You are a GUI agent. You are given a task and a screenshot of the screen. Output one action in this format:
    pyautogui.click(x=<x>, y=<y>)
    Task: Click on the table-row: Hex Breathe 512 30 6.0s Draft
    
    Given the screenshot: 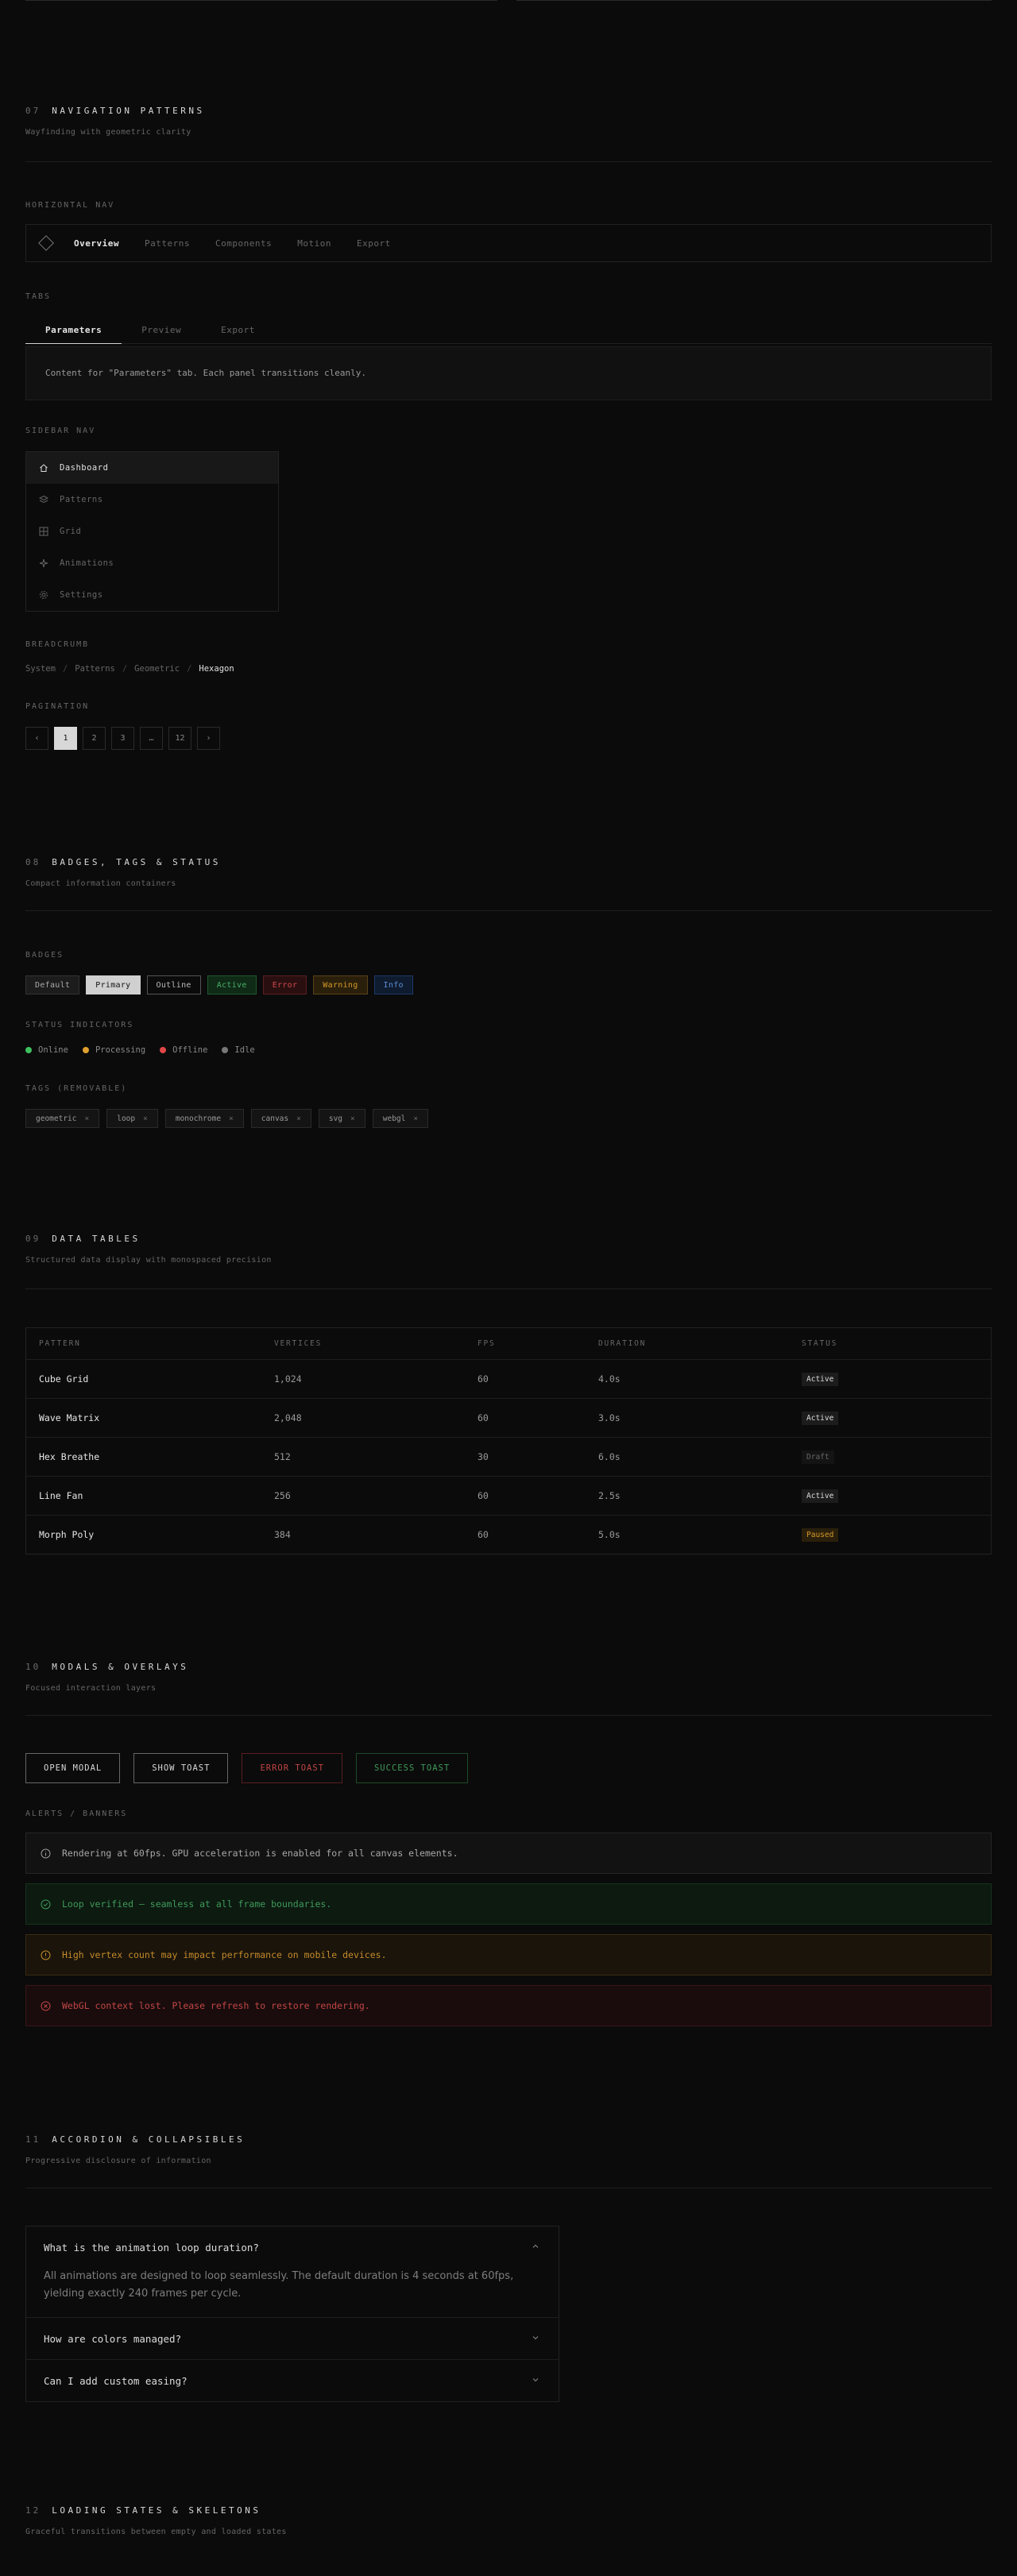 What is the action you would take?
    pyautogui.click(x=508, y=1456)
    